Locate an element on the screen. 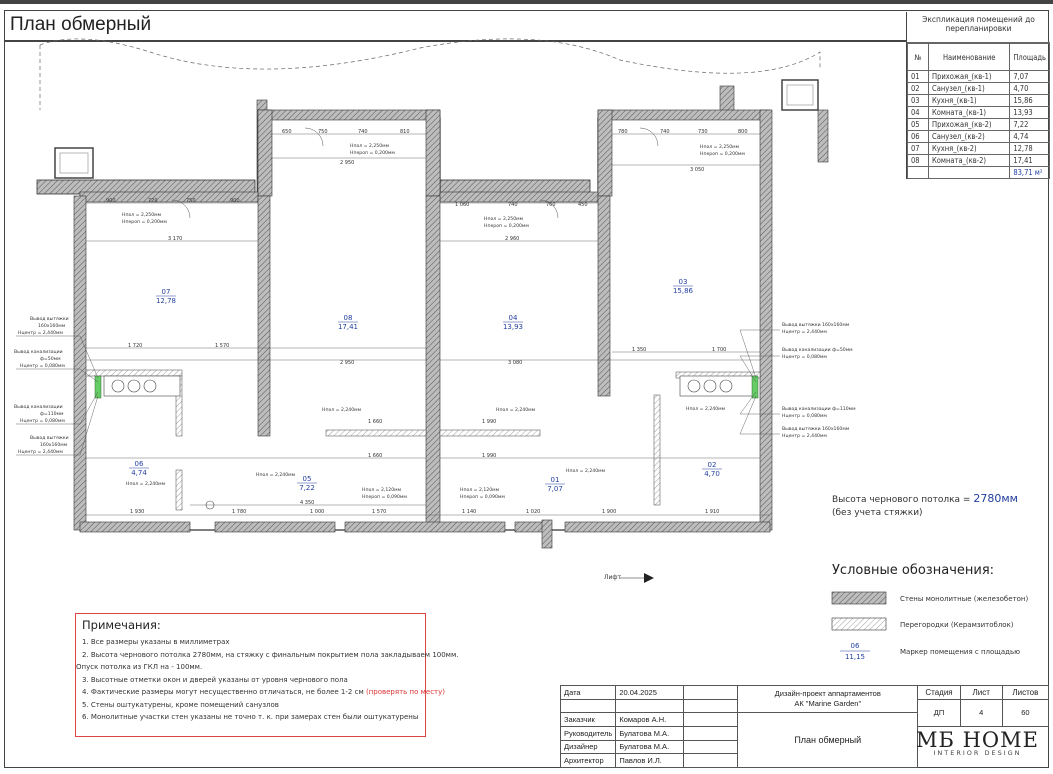 The image size is (1053, 774). ceiling-suffix: (без учета стяжки) is located at coordinates (877, 513).